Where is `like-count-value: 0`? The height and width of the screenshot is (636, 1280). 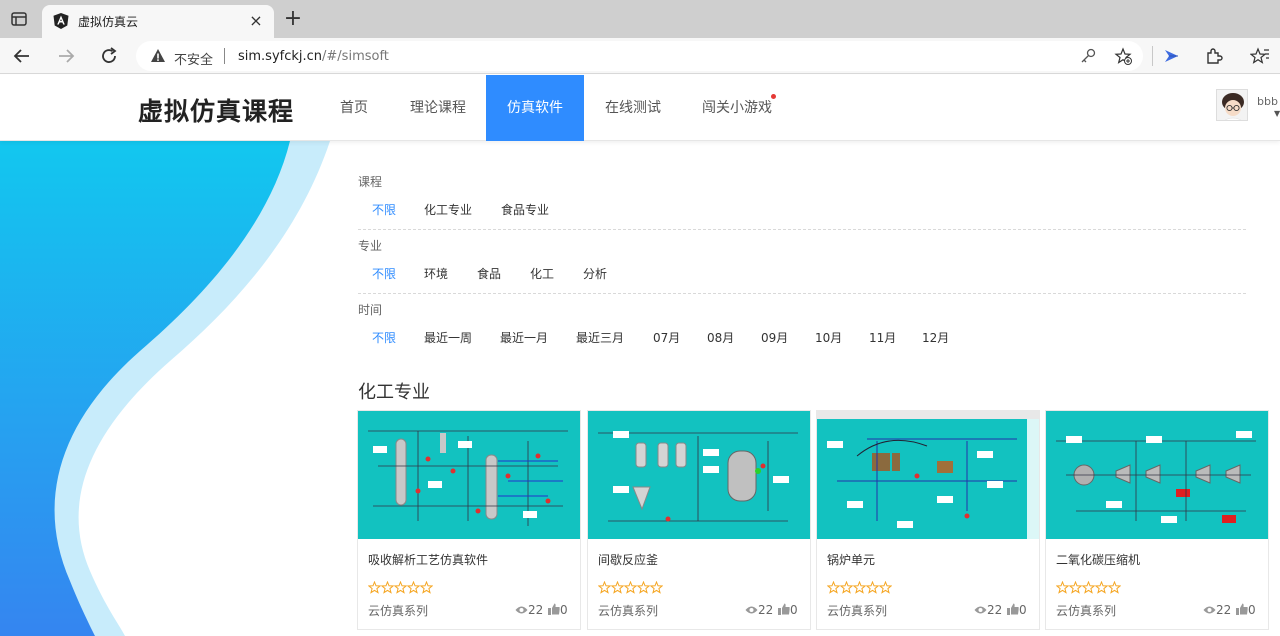 like-count-value: 0 is located at coordinates (794, 610).